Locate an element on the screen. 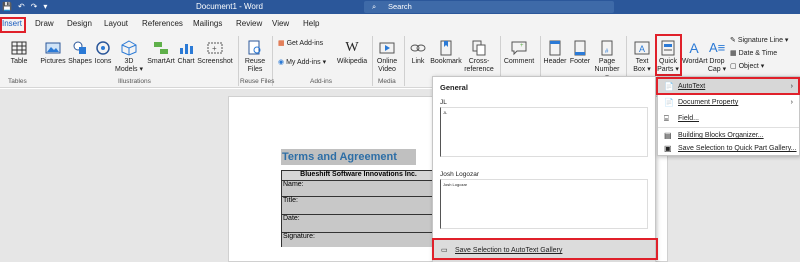 The image size is (800, 262). wordart-button: A WordArt is located at coordinates (695, 53).